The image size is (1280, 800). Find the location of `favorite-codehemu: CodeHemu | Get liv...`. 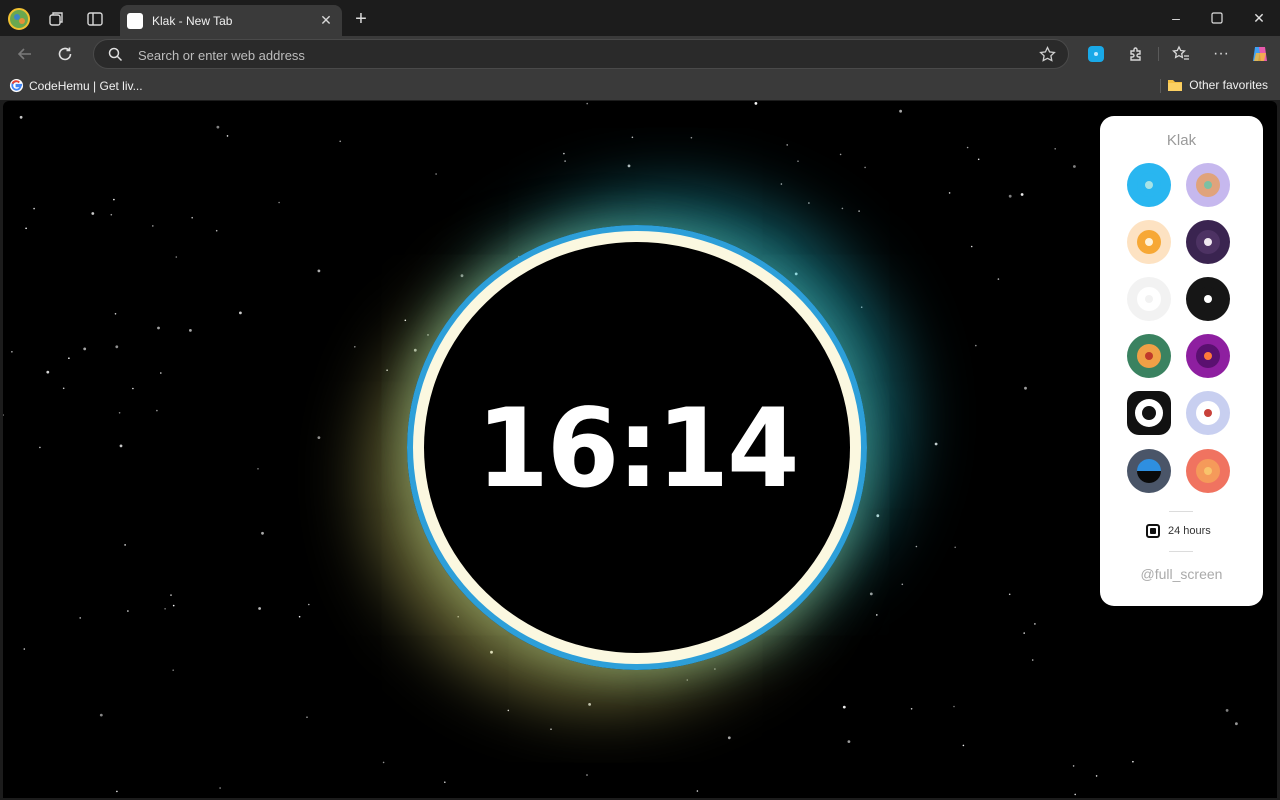

favorite-codehemu: CodeHemu | Get liv... is located at coordinates (76, 85).